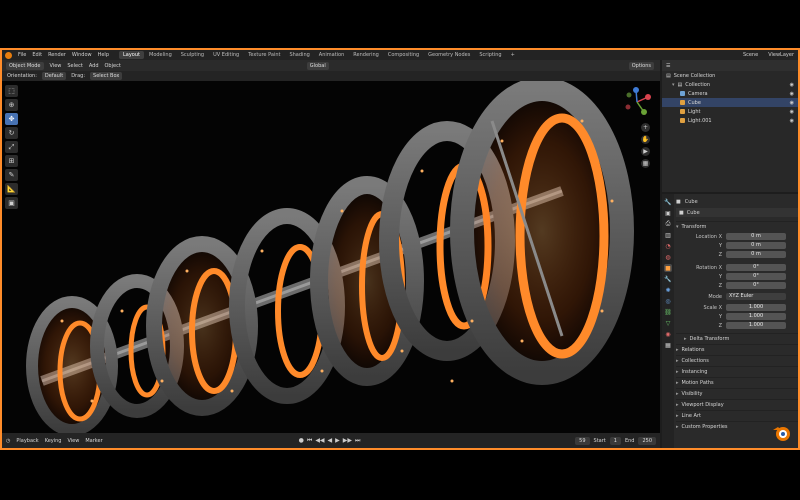  Describe the element at coordinates (8, 441) in the screenshot. I see `timeline-editor-icon: ◷` at that location.